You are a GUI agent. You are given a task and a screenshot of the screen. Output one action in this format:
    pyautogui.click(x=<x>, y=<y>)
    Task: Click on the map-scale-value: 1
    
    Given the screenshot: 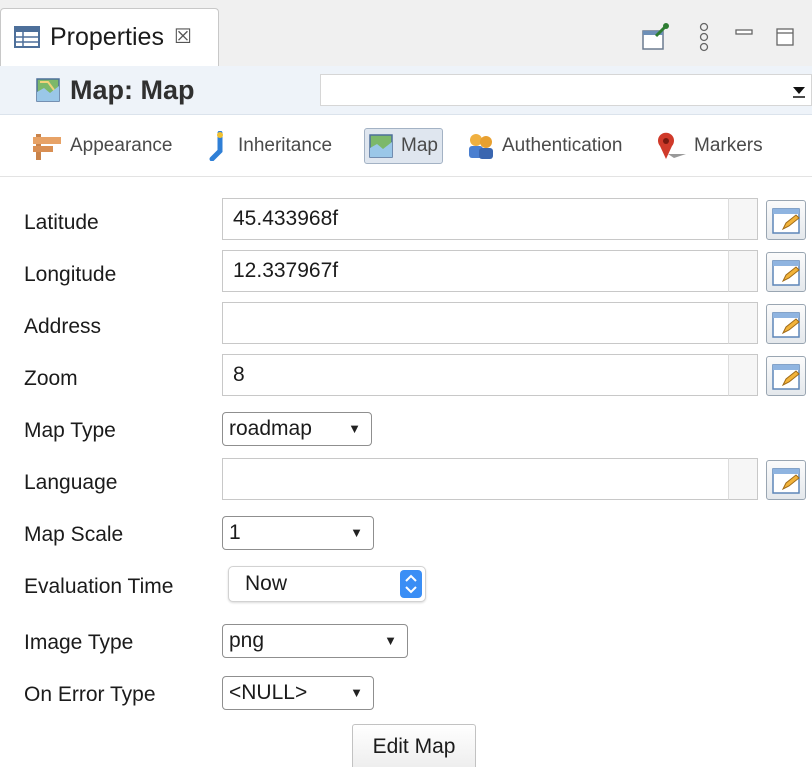 What is the action you would take?
    pyautogui.click(x=235, y=532)
    